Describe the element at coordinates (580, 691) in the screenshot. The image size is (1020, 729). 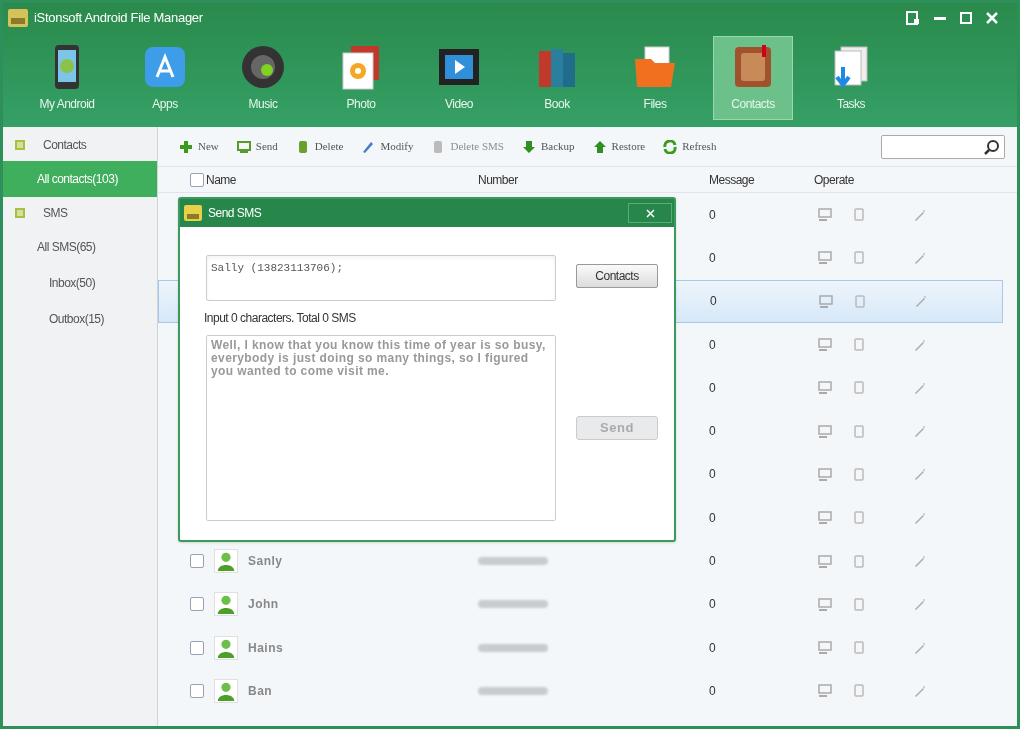
I see `table-row: Ban 0` at that location.